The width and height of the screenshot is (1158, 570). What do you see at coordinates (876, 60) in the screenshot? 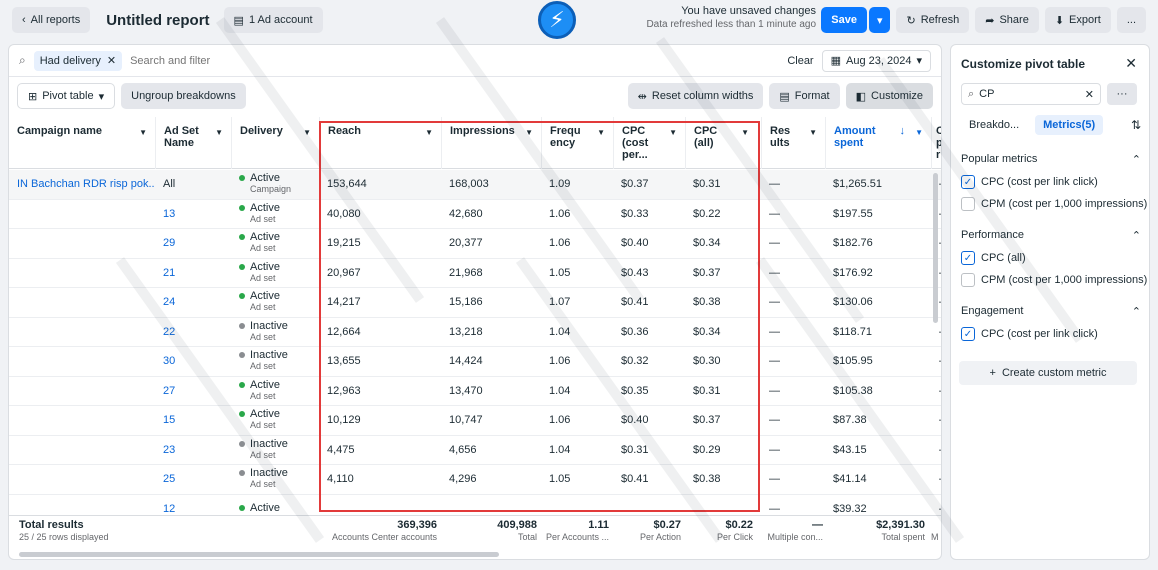
I see `date-picker: ▦ Aug 23, 2024 ▾` at bounding box center [876, 60].